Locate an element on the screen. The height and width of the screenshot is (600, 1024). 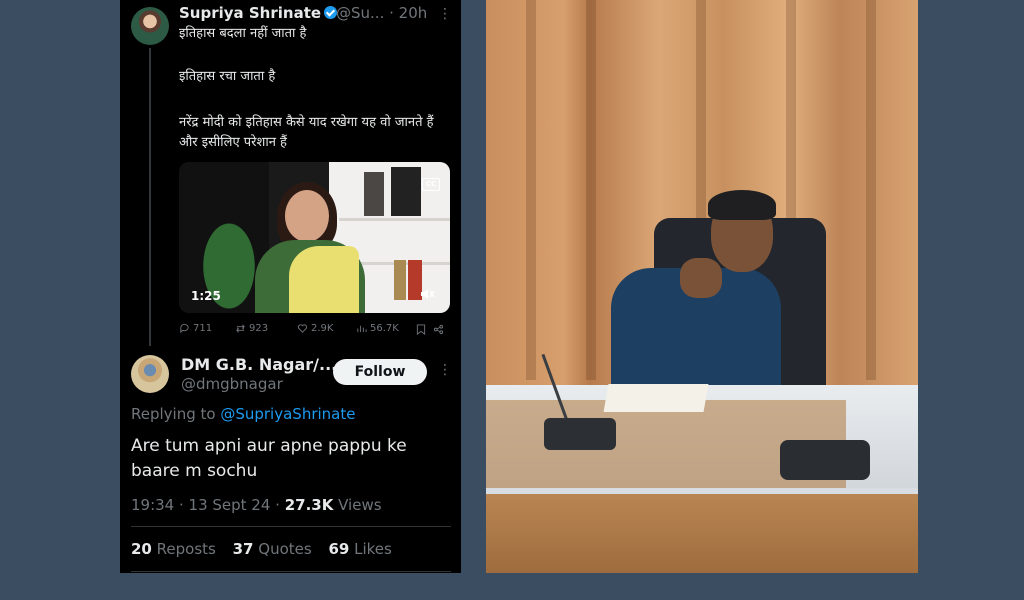
reply-count: 711 is located at coordinates (203, 328).